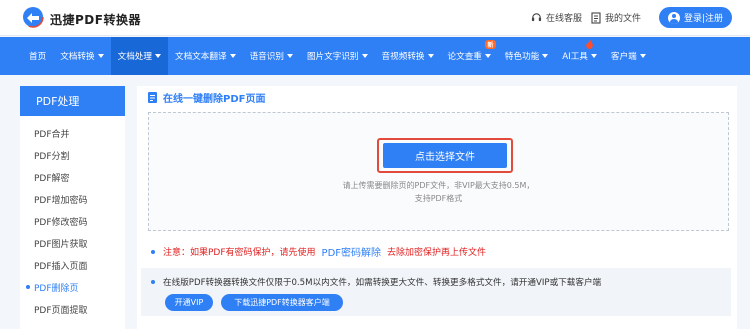 Image resolution: width=750 pixels, height=329 pixels. What do you see at coordinates (703, 19) in the screenshot?
I see `login-register-label: 登录|注册` at bounding box center [703, 19].